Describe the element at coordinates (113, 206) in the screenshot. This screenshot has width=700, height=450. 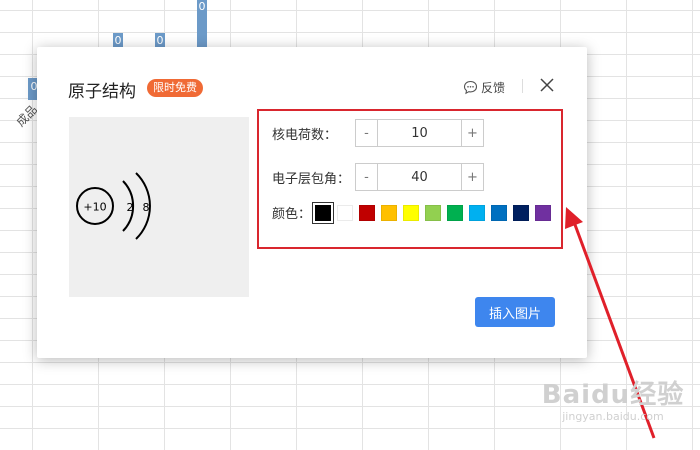
I see `atom-diagram: +10 2 8` at that location.